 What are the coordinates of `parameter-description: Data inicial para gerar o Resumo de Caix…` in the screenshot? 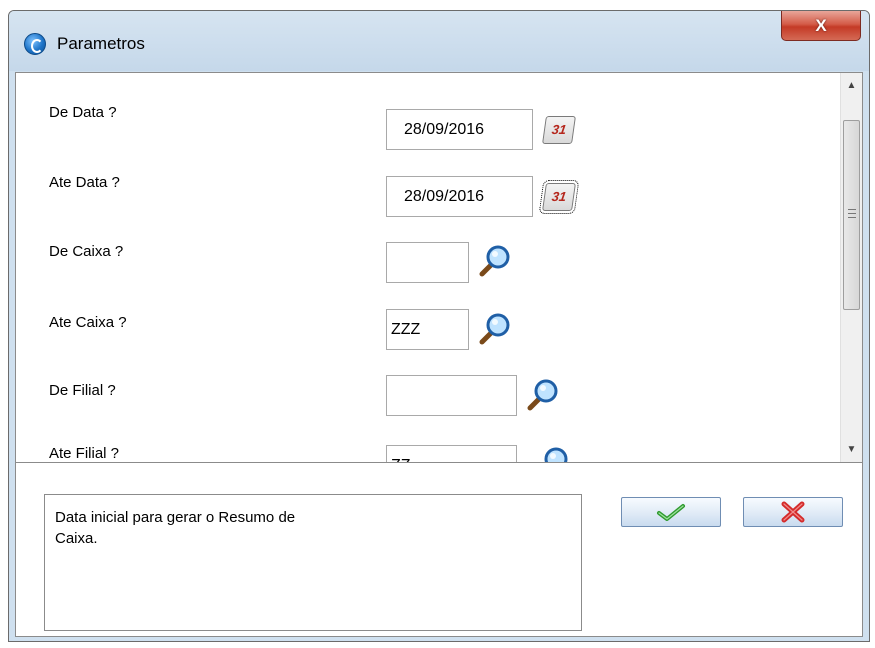 It's located at (313, 562).